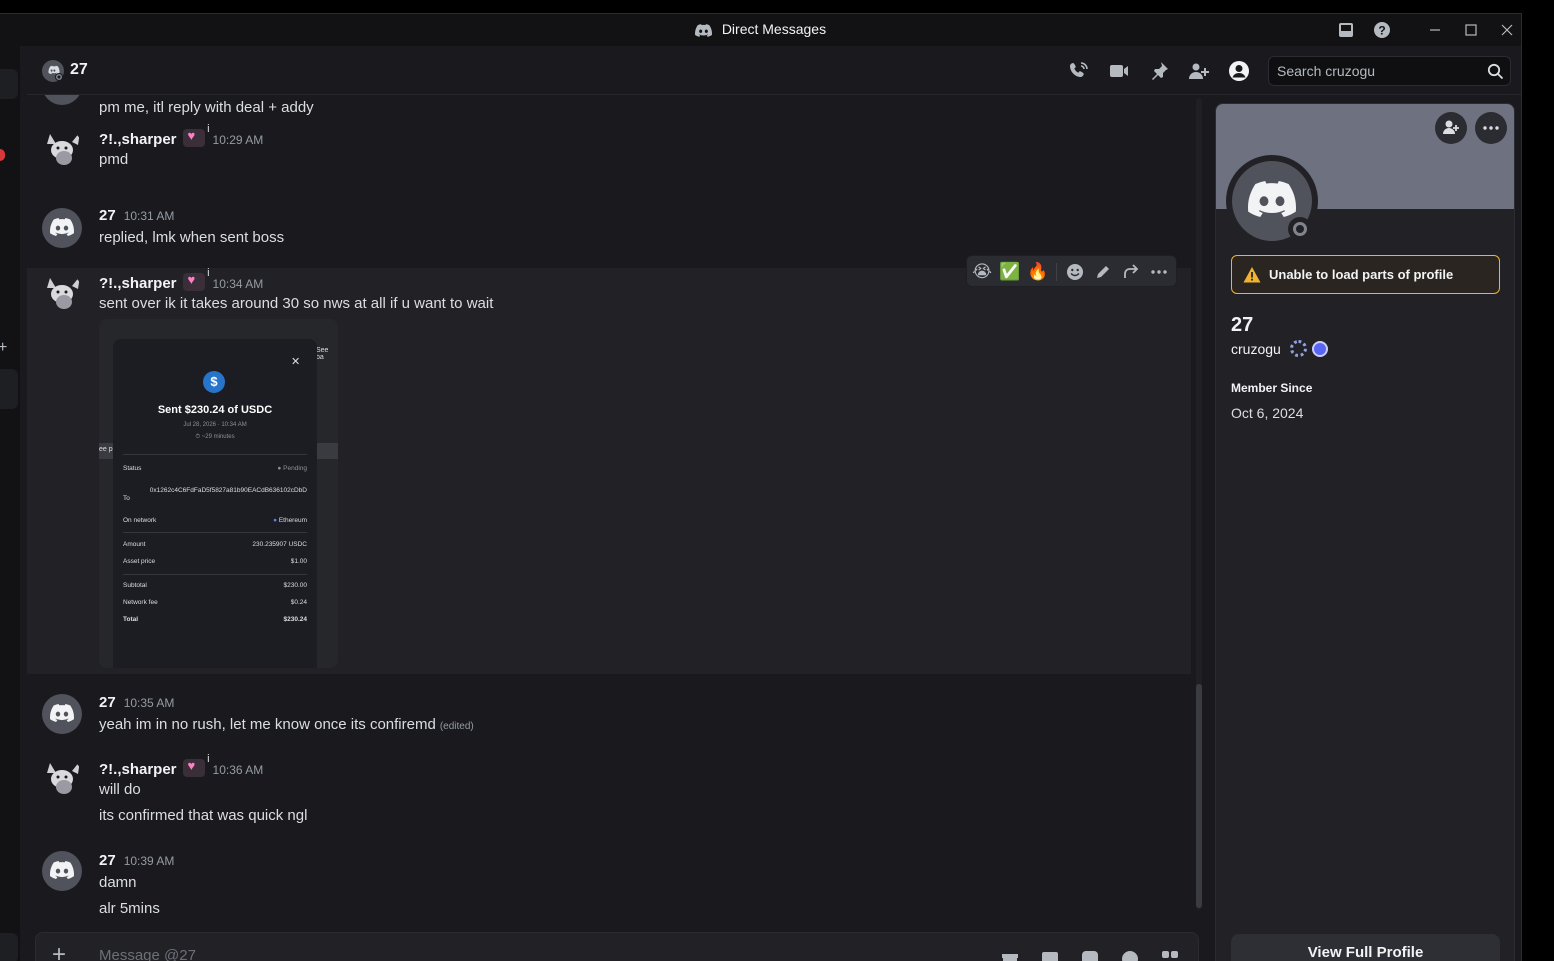 Image resolution: width=1554 pixels, height=961 pixels. I want to click on apps-icon, so click(1171, 955).